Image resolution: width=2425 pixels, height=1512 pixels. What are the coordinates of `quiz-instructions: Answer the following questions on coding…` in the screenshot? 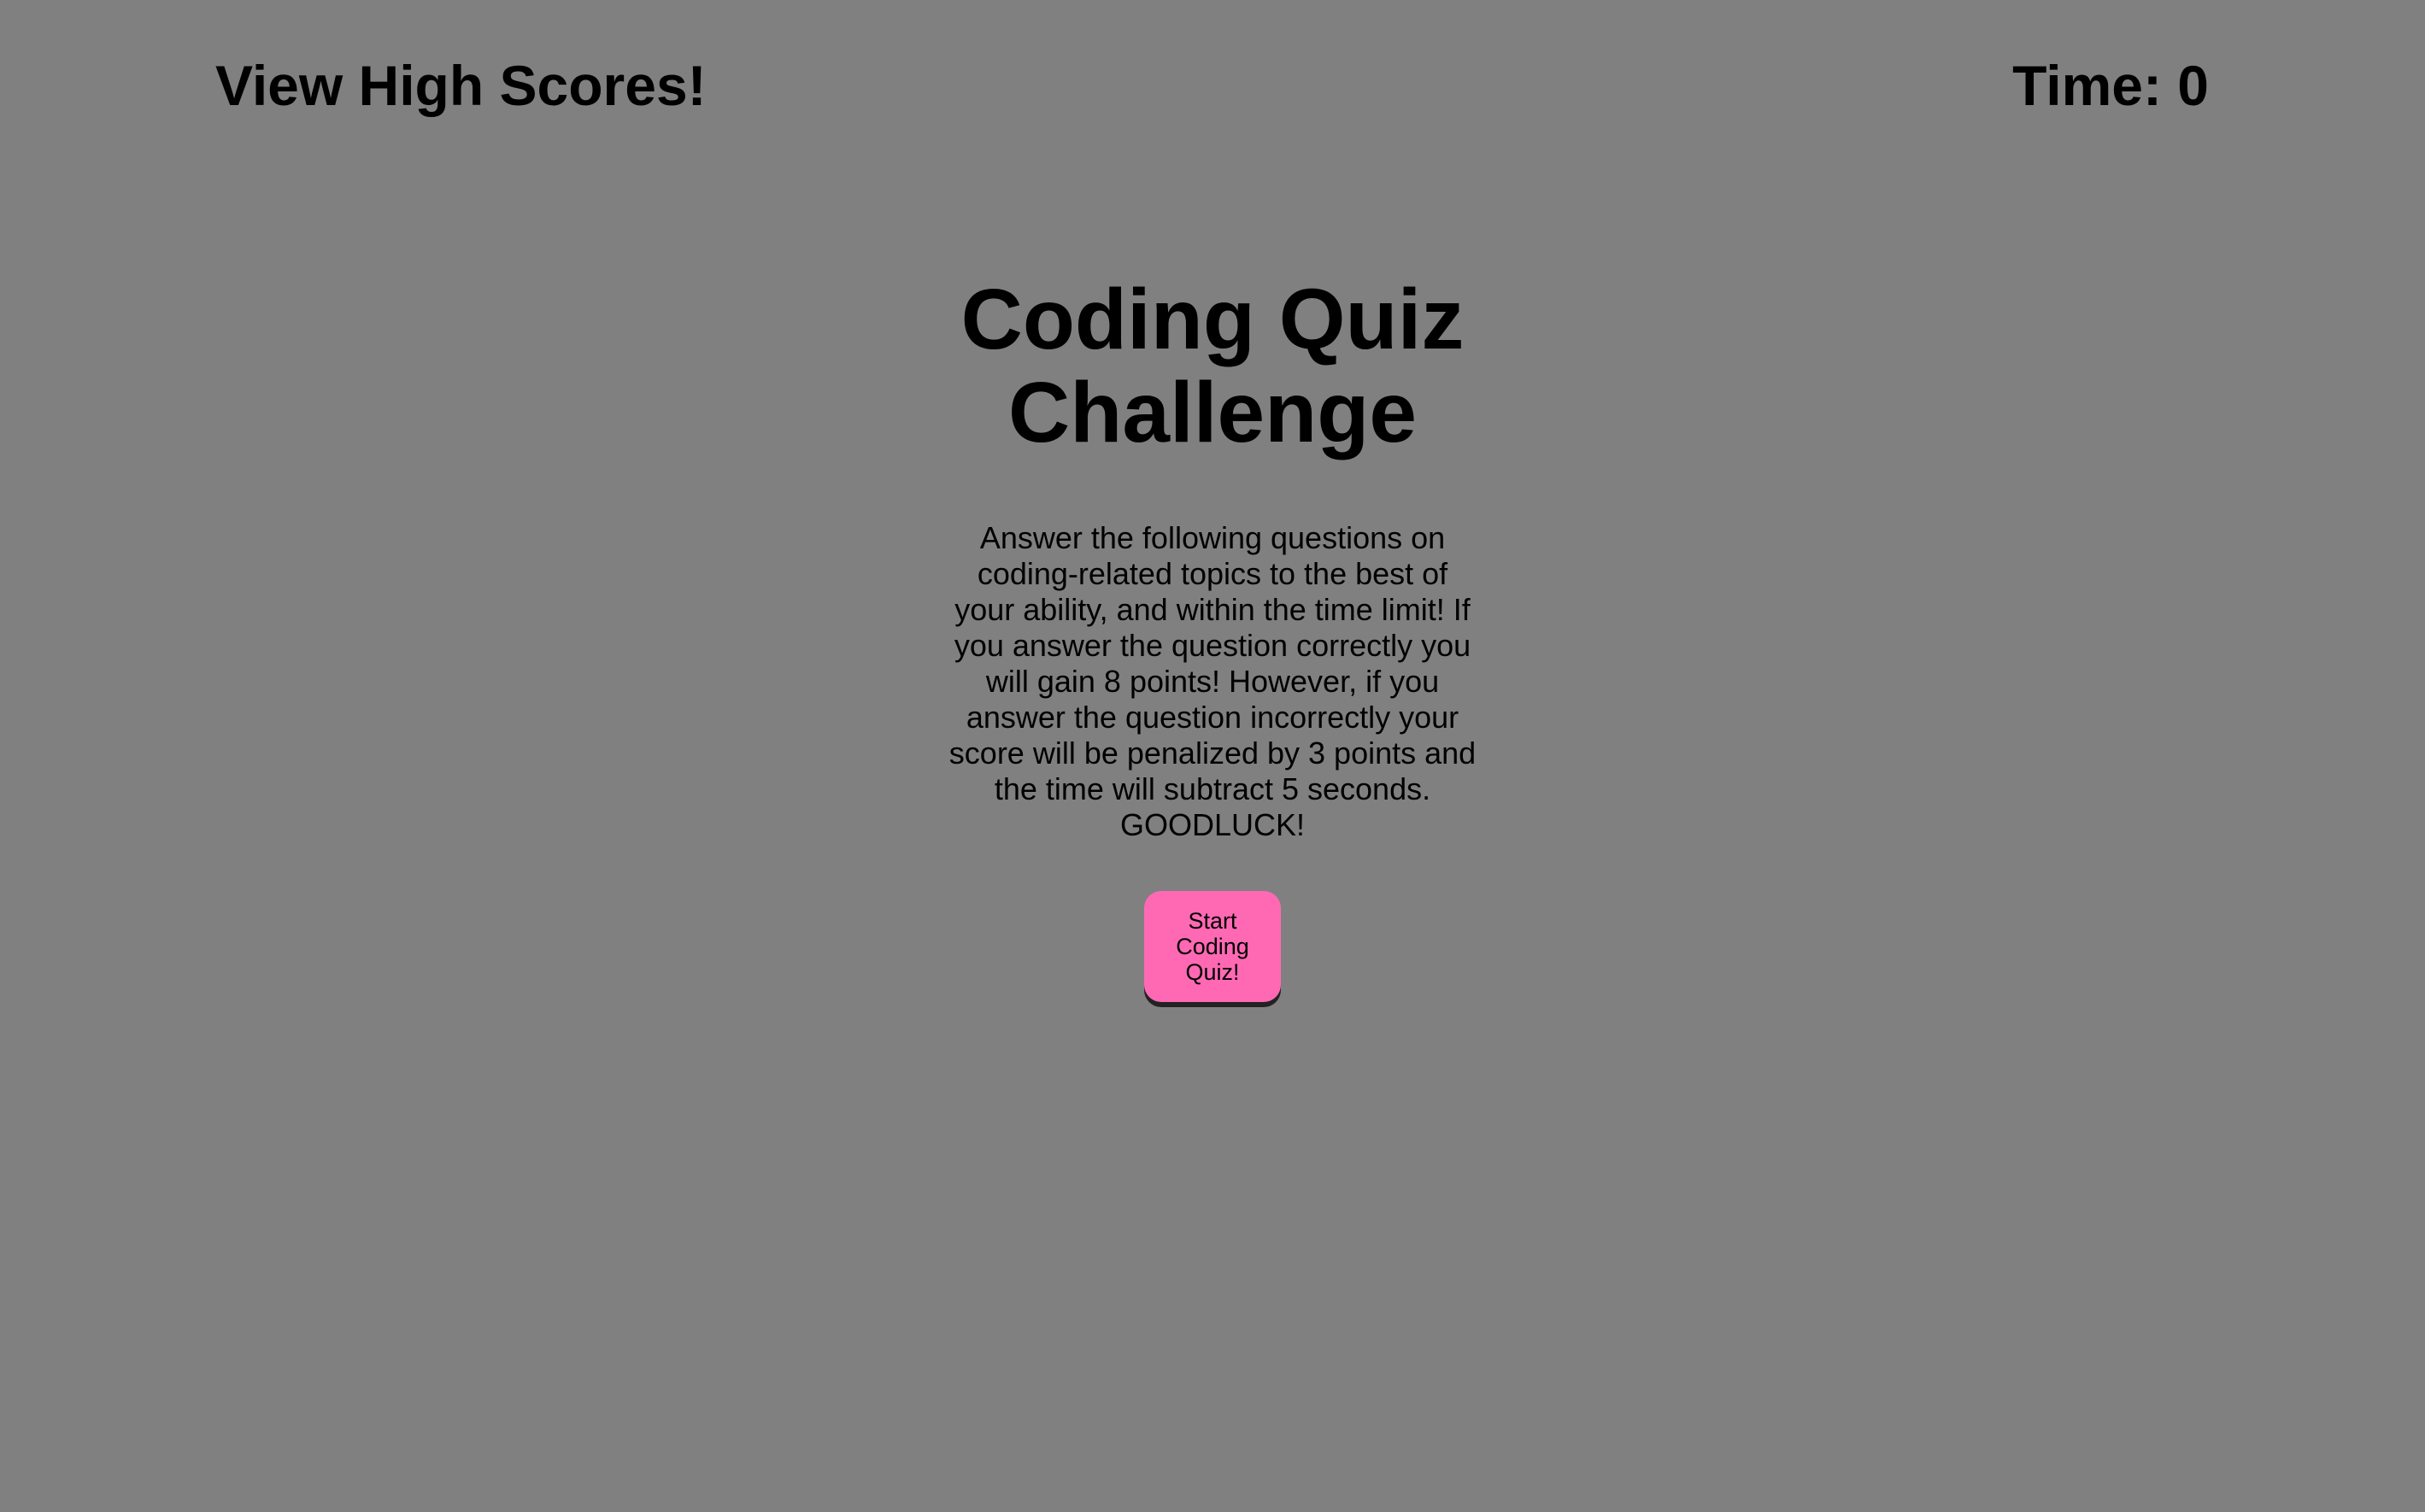 It's located at (1213, 681).